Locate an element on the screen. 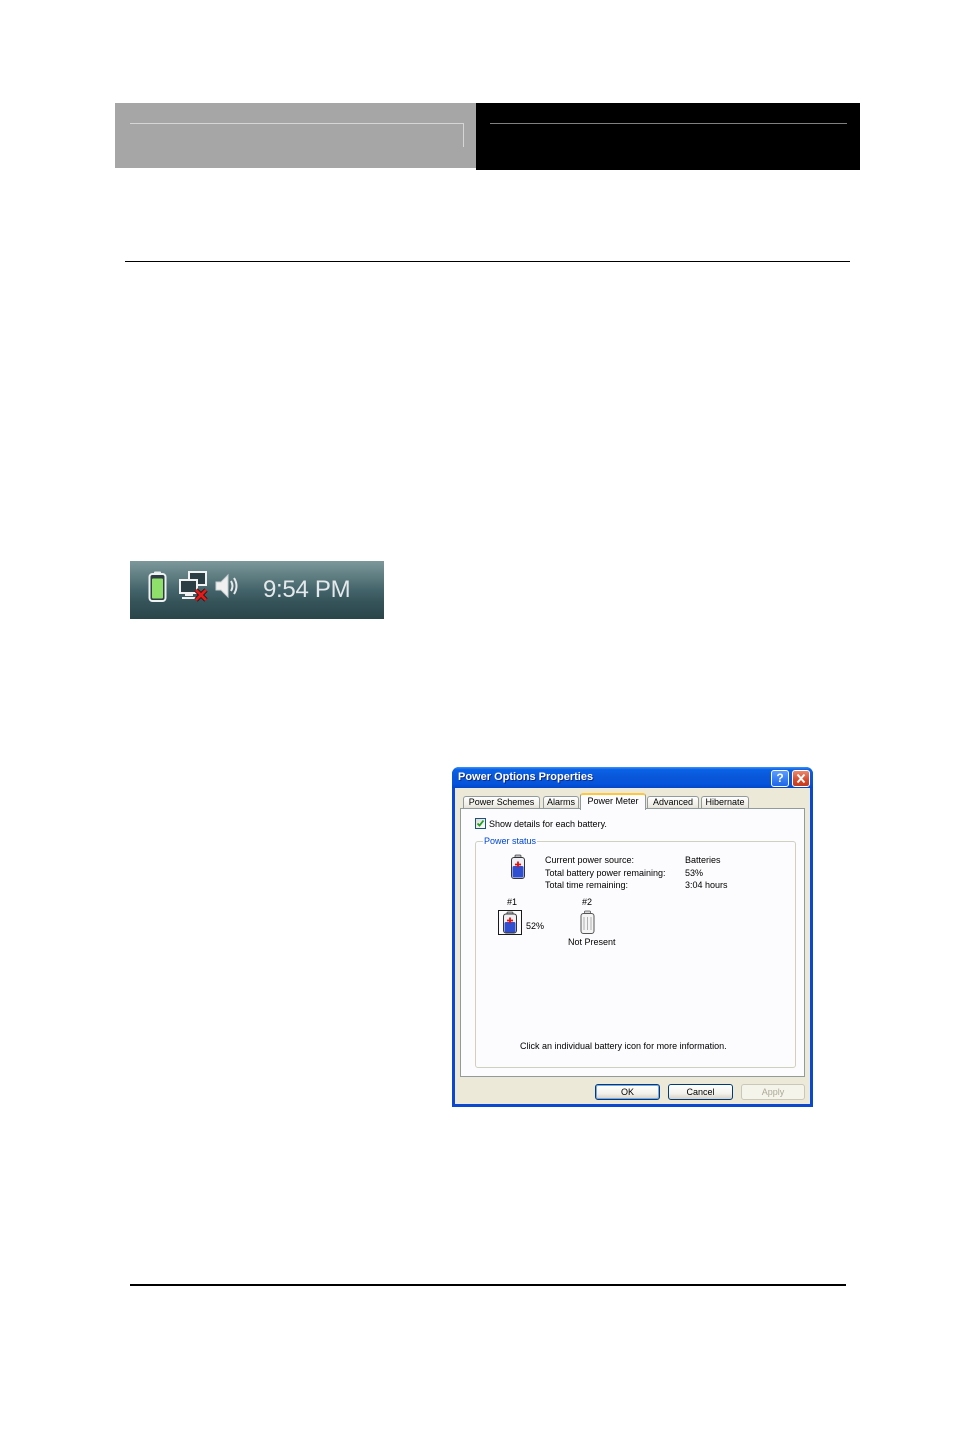  battery-1-number: #1 is located at coordinates (512, 902).